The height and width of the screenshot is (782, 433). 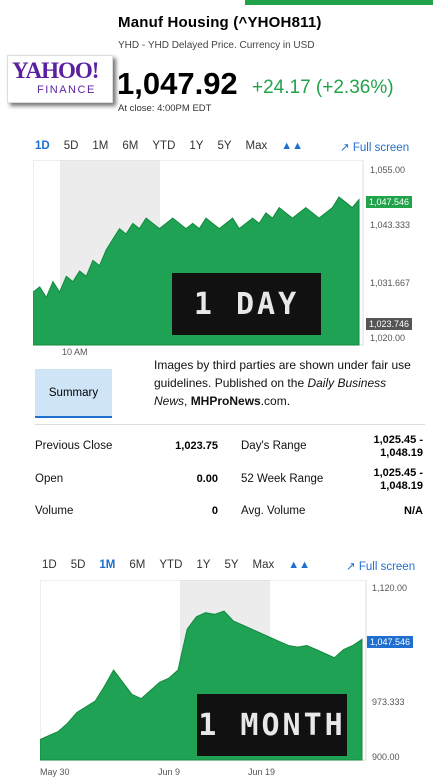 What do you see at coordinates (401, 486) in the screenshot?
I see `week52-range-high: 1,048.19` at bounding box center [401, 486].